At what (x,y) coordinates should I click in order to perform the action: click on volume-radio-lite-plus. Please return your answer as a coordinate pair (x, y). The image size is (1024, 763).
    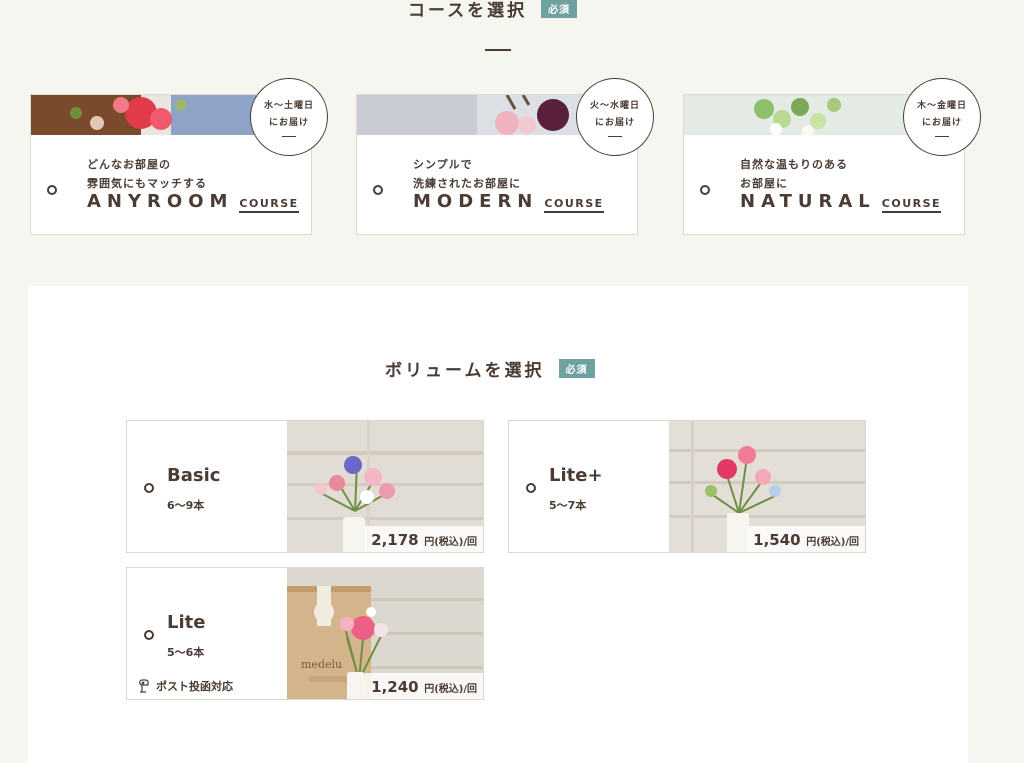
    Looking at the image, I should click on (531, 488).